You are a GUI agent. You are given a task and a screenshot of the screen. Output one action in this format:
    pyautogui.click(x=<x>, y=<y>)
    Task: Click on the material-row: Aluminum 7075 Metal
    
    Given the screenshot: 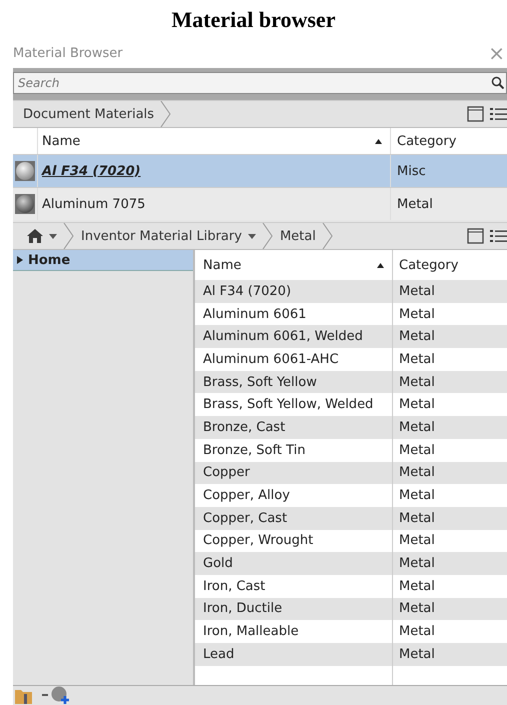 What is the action you would take?
    pyautogui.click(x=260, y=203)
    